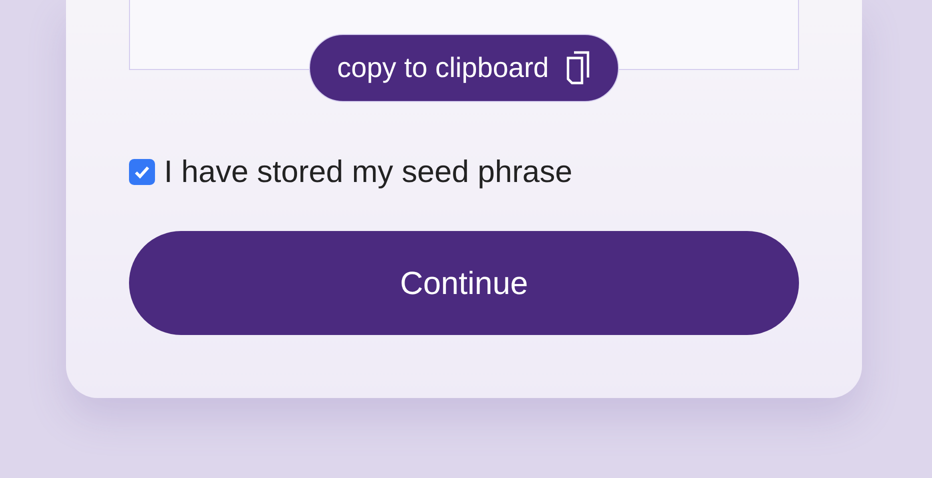 Image resolution: width=932 pixels, height=478 pixels. What do you see at coordinates (142, 172) in the screenshot?
I see `confirmation-checkbox` at bounding box center [142, 172].